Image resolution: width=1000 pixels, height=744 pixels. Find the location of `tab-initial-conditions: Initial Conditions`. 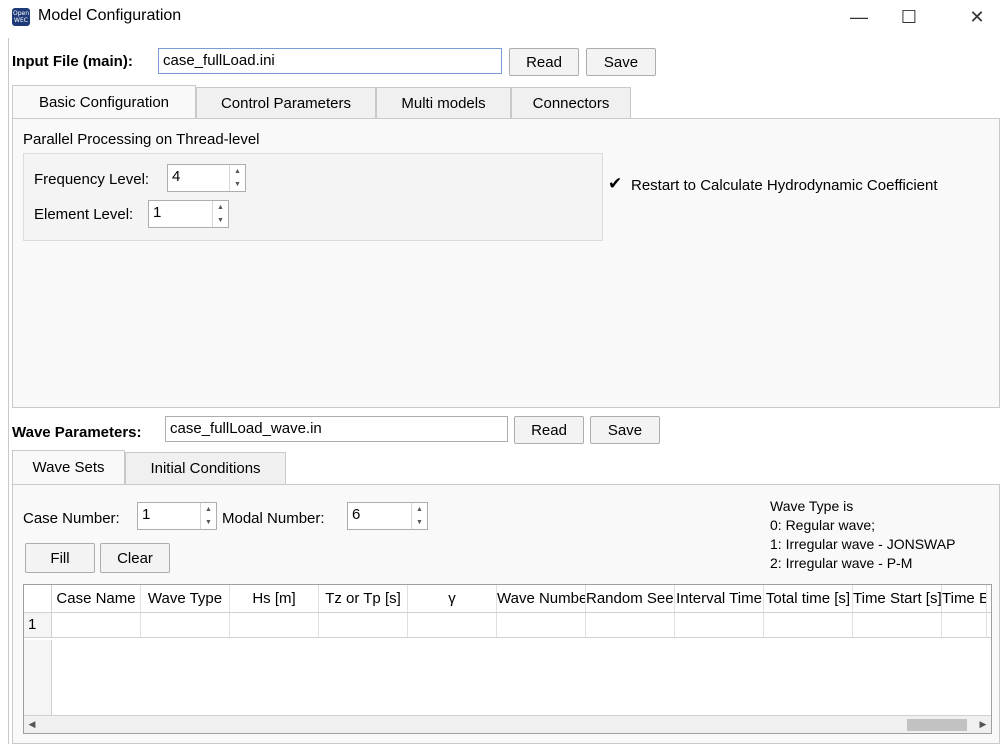

tab-initial-conditions: Initial Conditions is located at coordinates (205, 468).